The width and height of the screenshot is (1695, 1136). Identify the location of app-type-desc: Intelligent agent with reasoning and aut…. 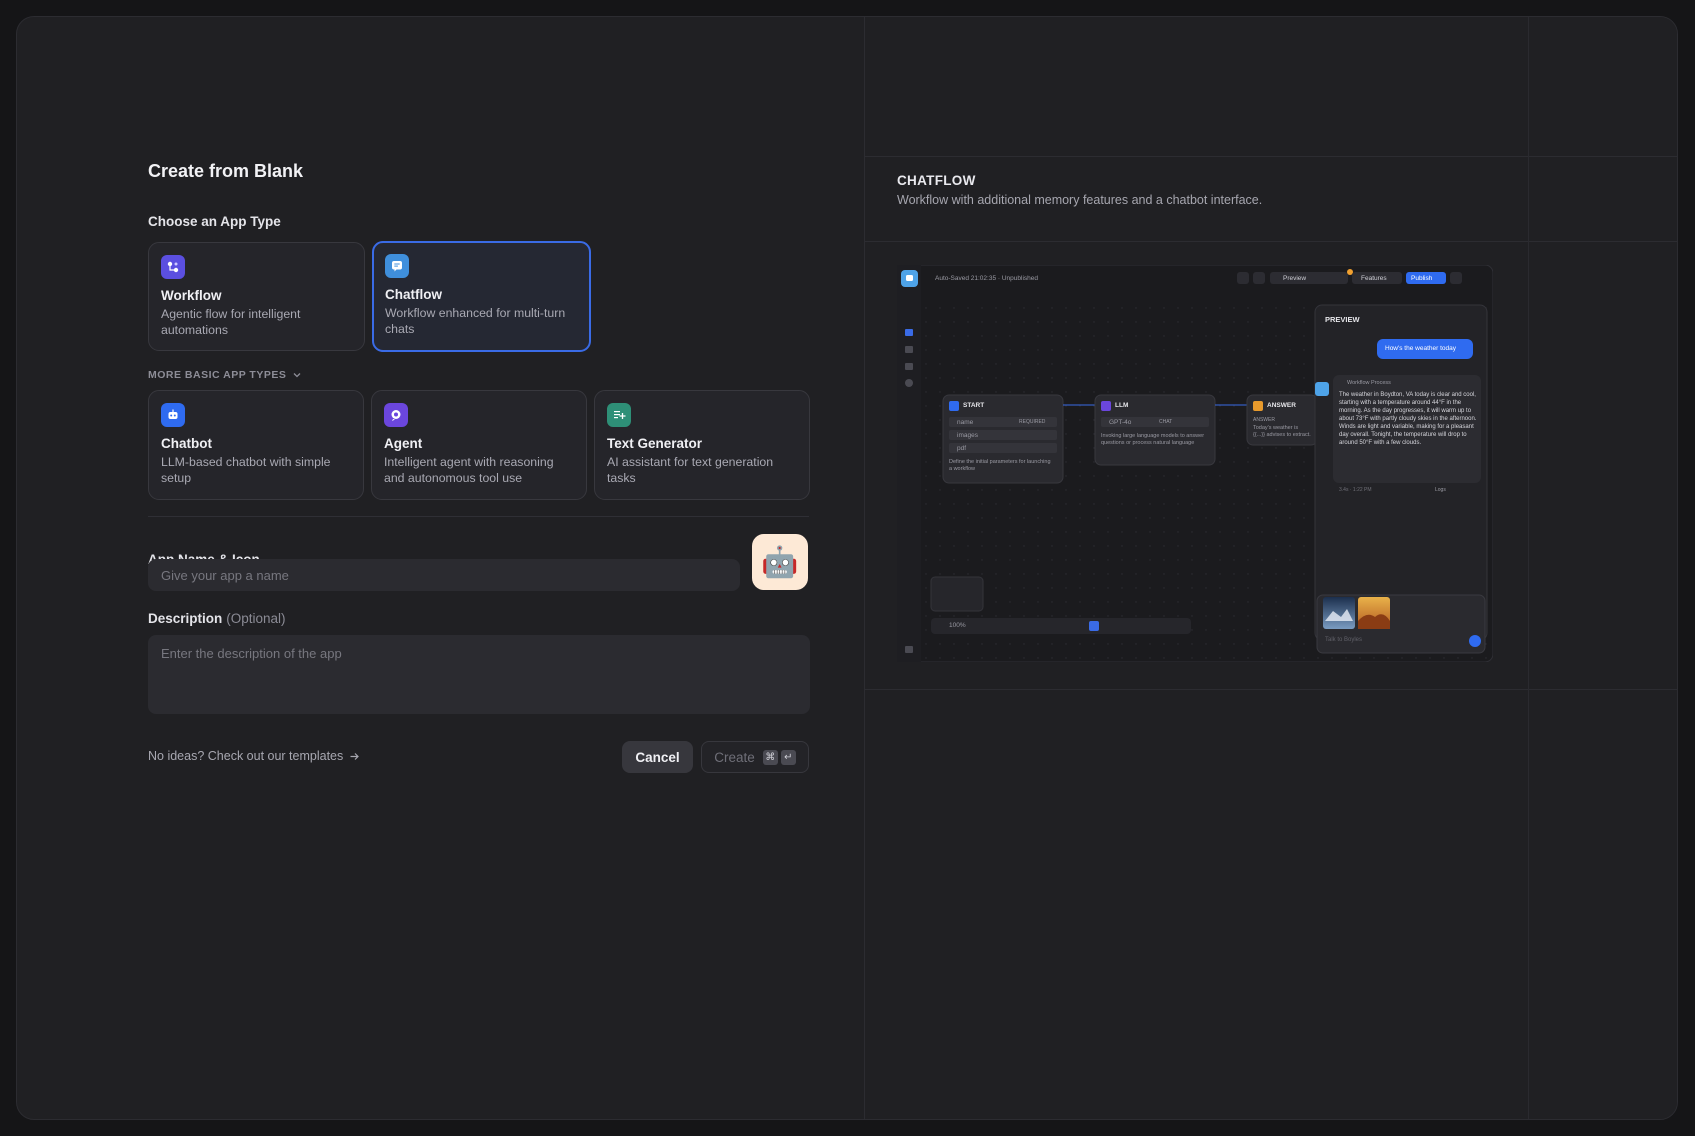
(469, 470).